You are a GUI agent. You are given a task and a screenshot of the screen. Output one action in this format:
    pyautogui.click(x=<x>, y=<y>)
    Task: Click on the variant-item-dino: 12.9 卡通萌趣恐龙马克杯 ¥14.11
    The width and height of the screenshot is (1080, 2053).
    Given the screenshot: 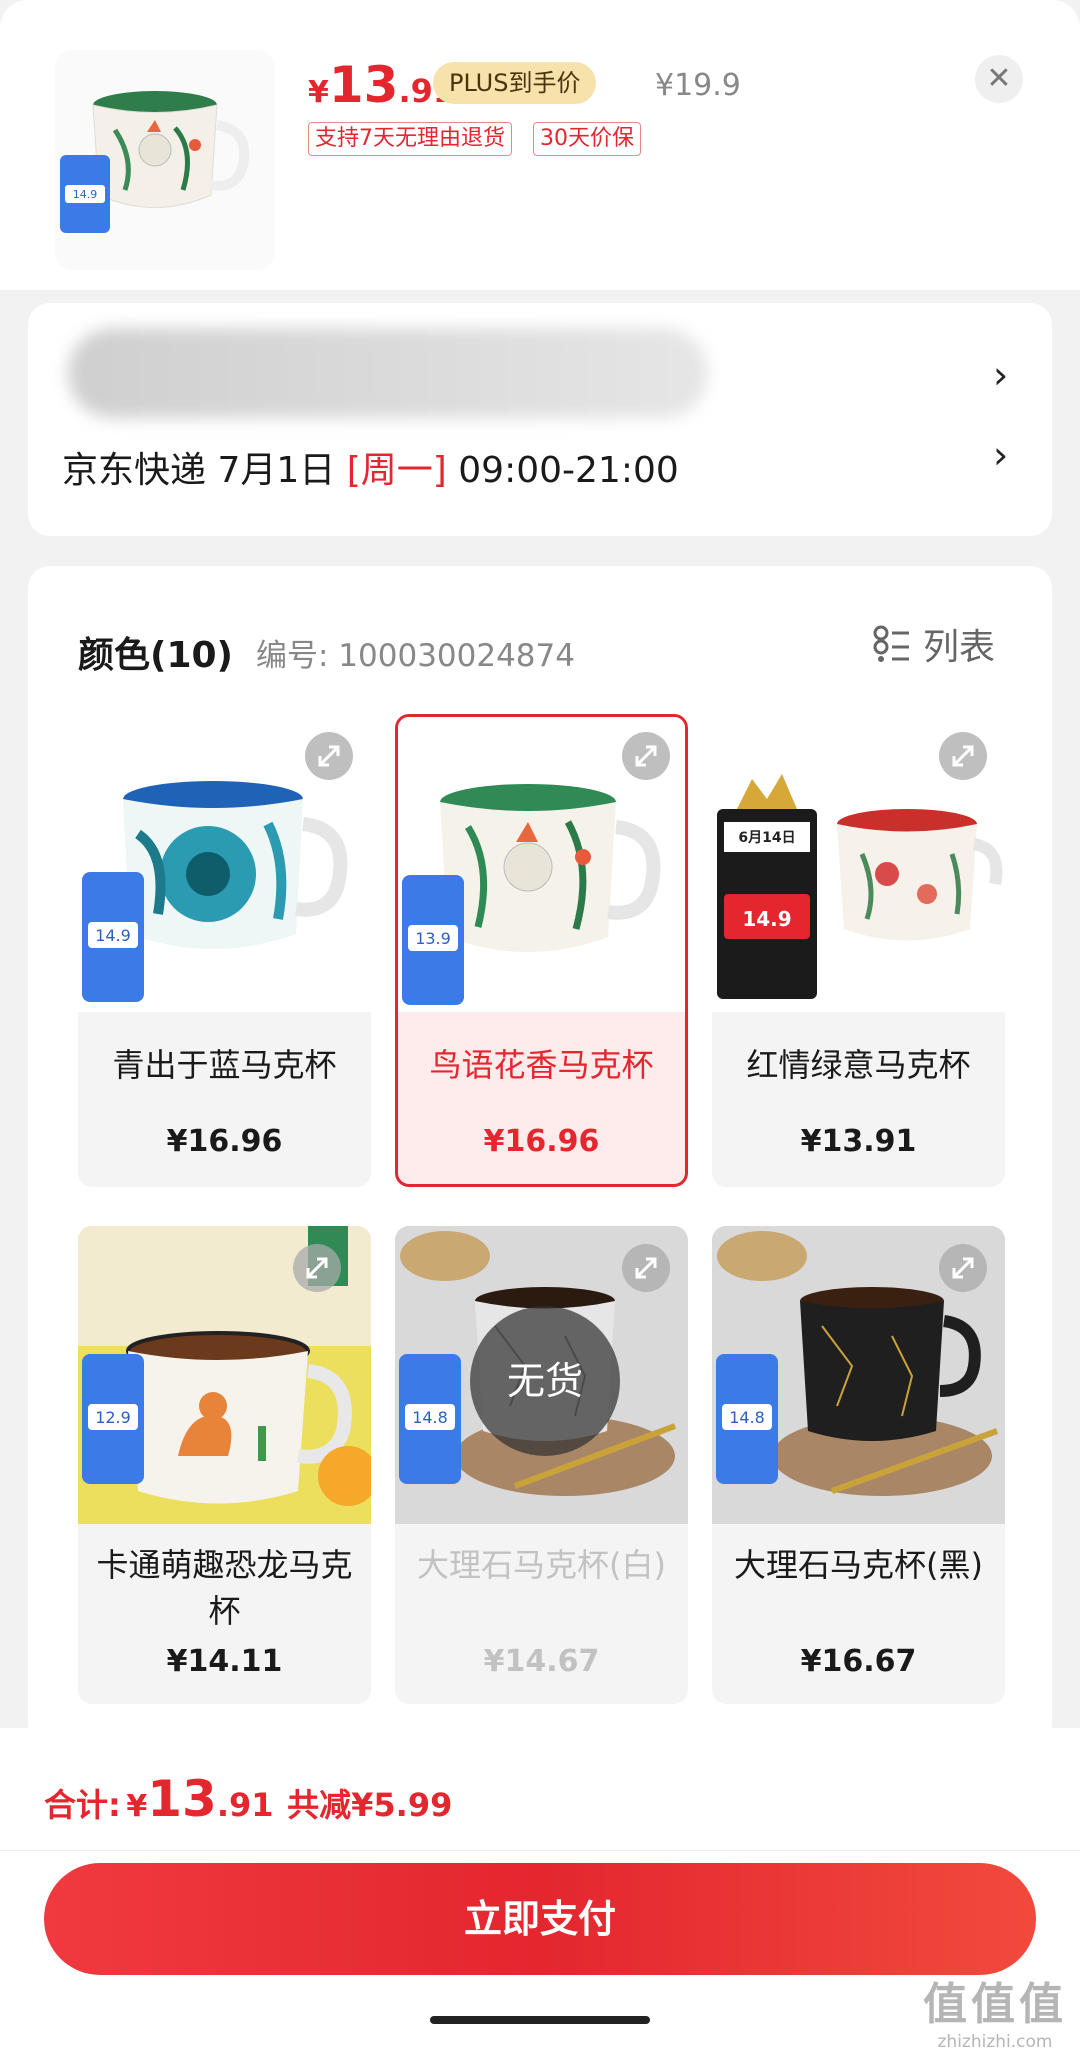 What is the action you would take?
    pyautogui.click(x=224, y=1465)
    